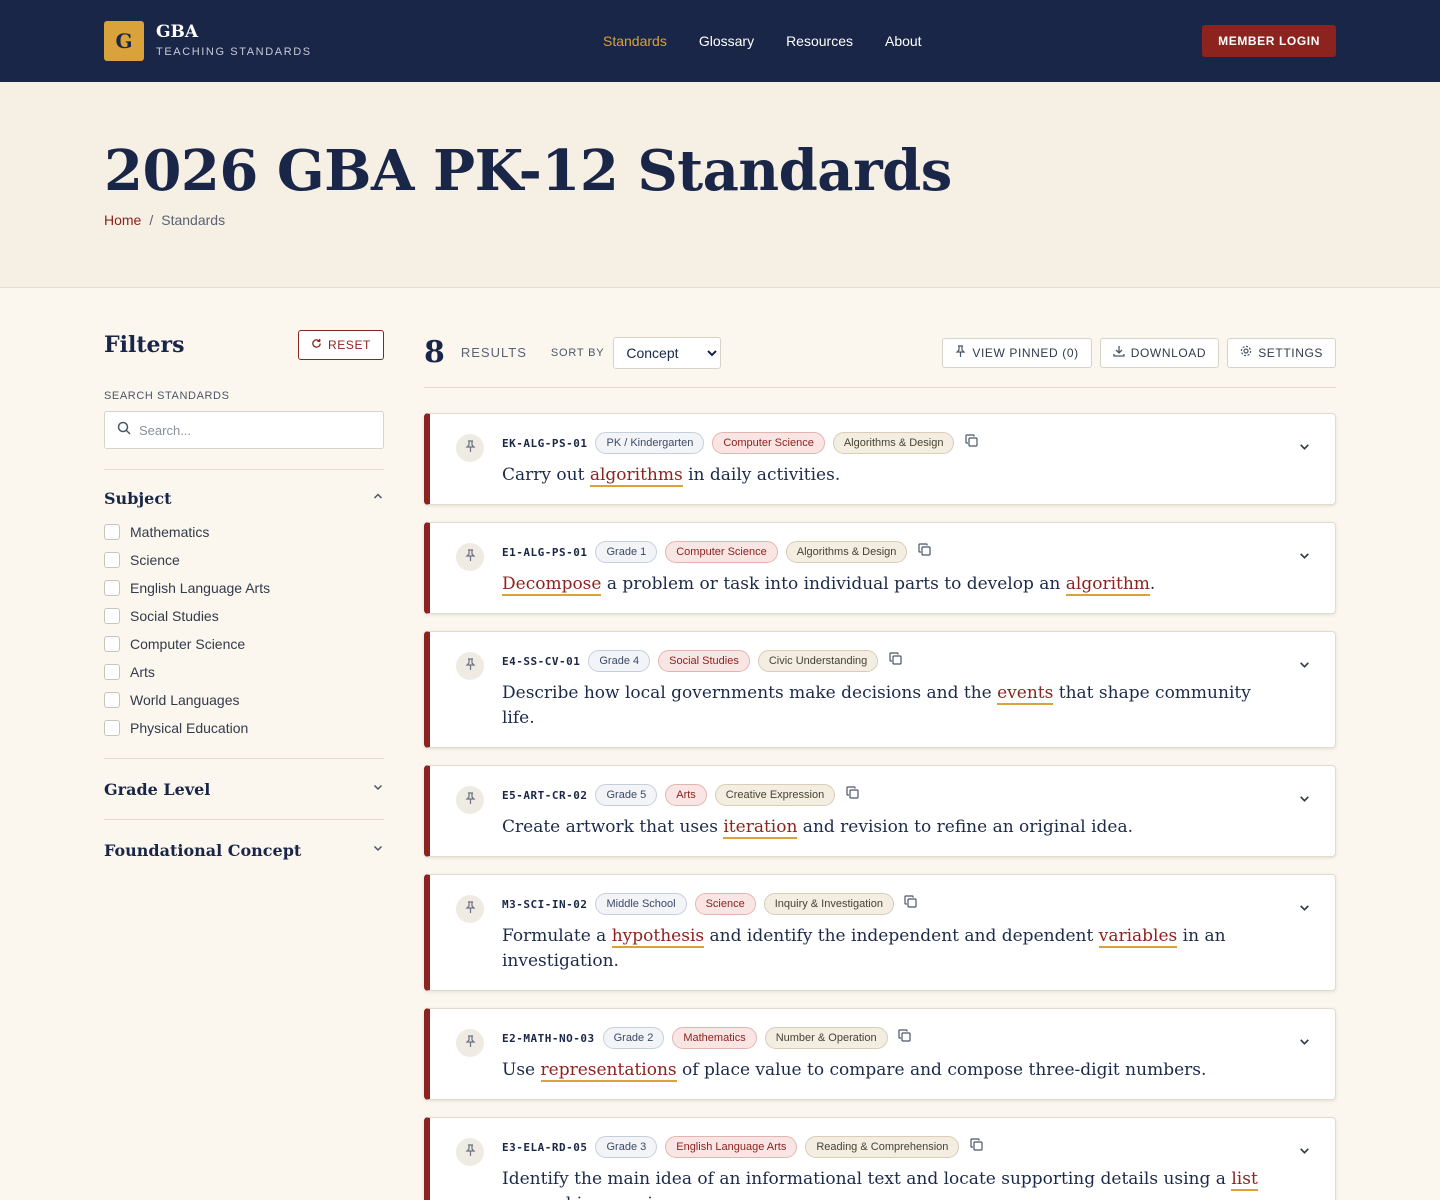 The width and height of the screenshot is (1440, 1200). What do you see at coordinates (544, 795) in the screenshot?
I see `standard-code: E5-ART-CR-02` at bounding box center [544, 795].